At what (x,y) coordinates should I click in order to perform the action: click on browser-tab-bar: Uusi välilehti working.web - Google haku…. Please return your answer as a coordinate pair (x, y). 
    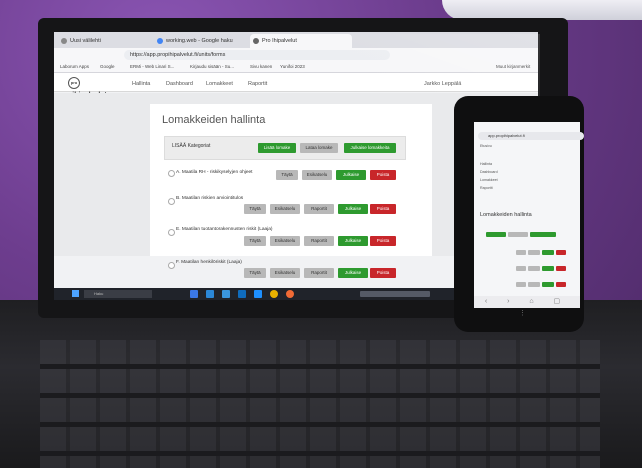
    Looking at the image, I should click on (296, 40).